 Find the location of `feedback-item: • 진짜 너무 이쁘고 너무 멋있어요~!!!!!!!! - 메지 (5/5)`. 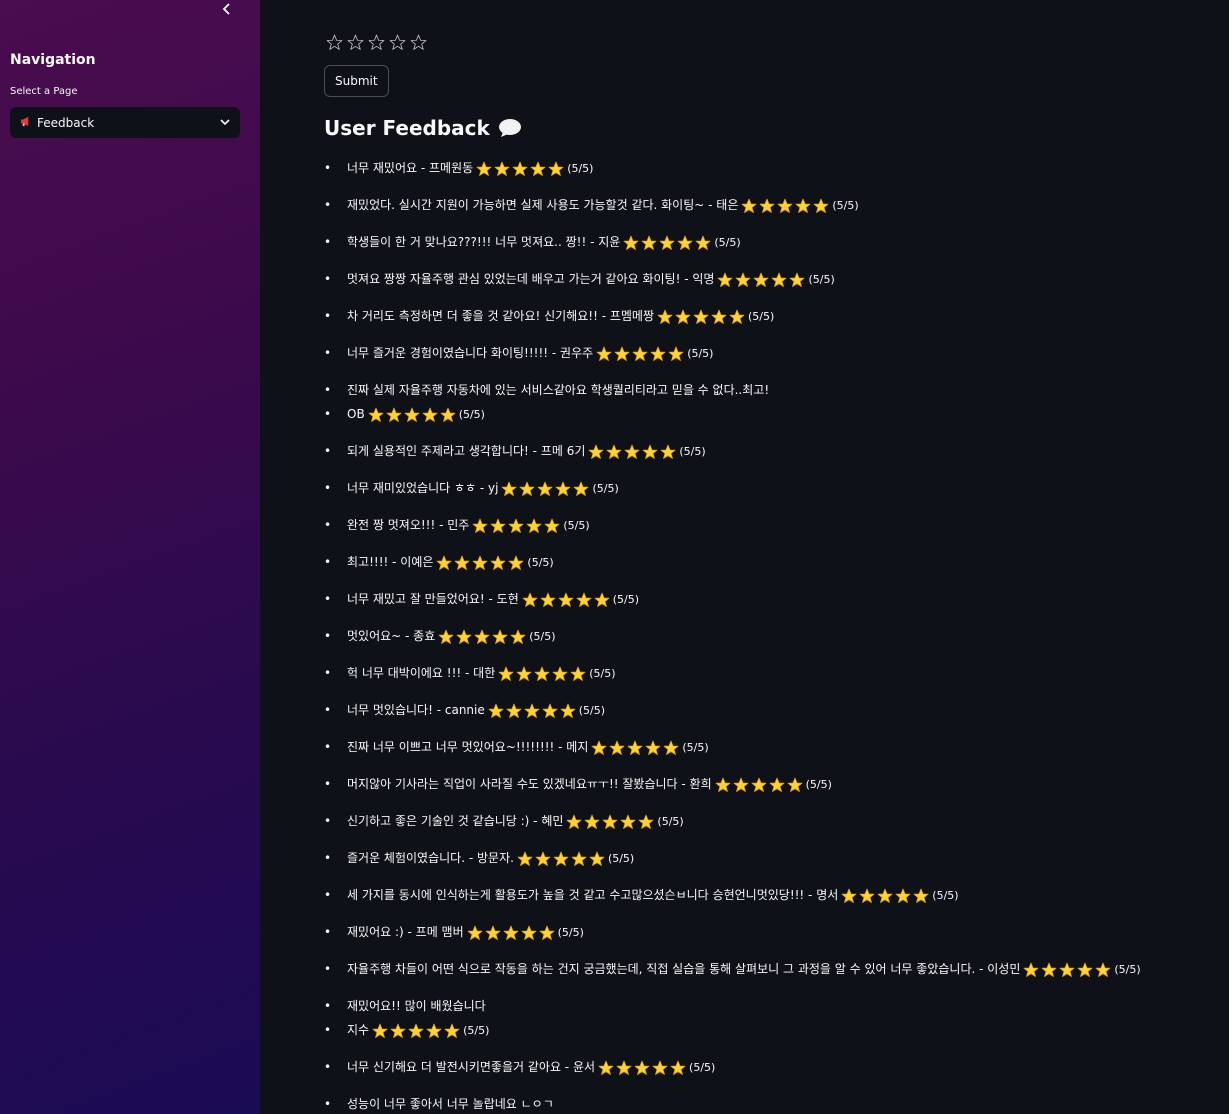

feedback-item: • 진짜 너무 이쁘고 너무 멋있어요~!!!!!!!! - 메지 (5/5) is located at coordinates (774, 747).